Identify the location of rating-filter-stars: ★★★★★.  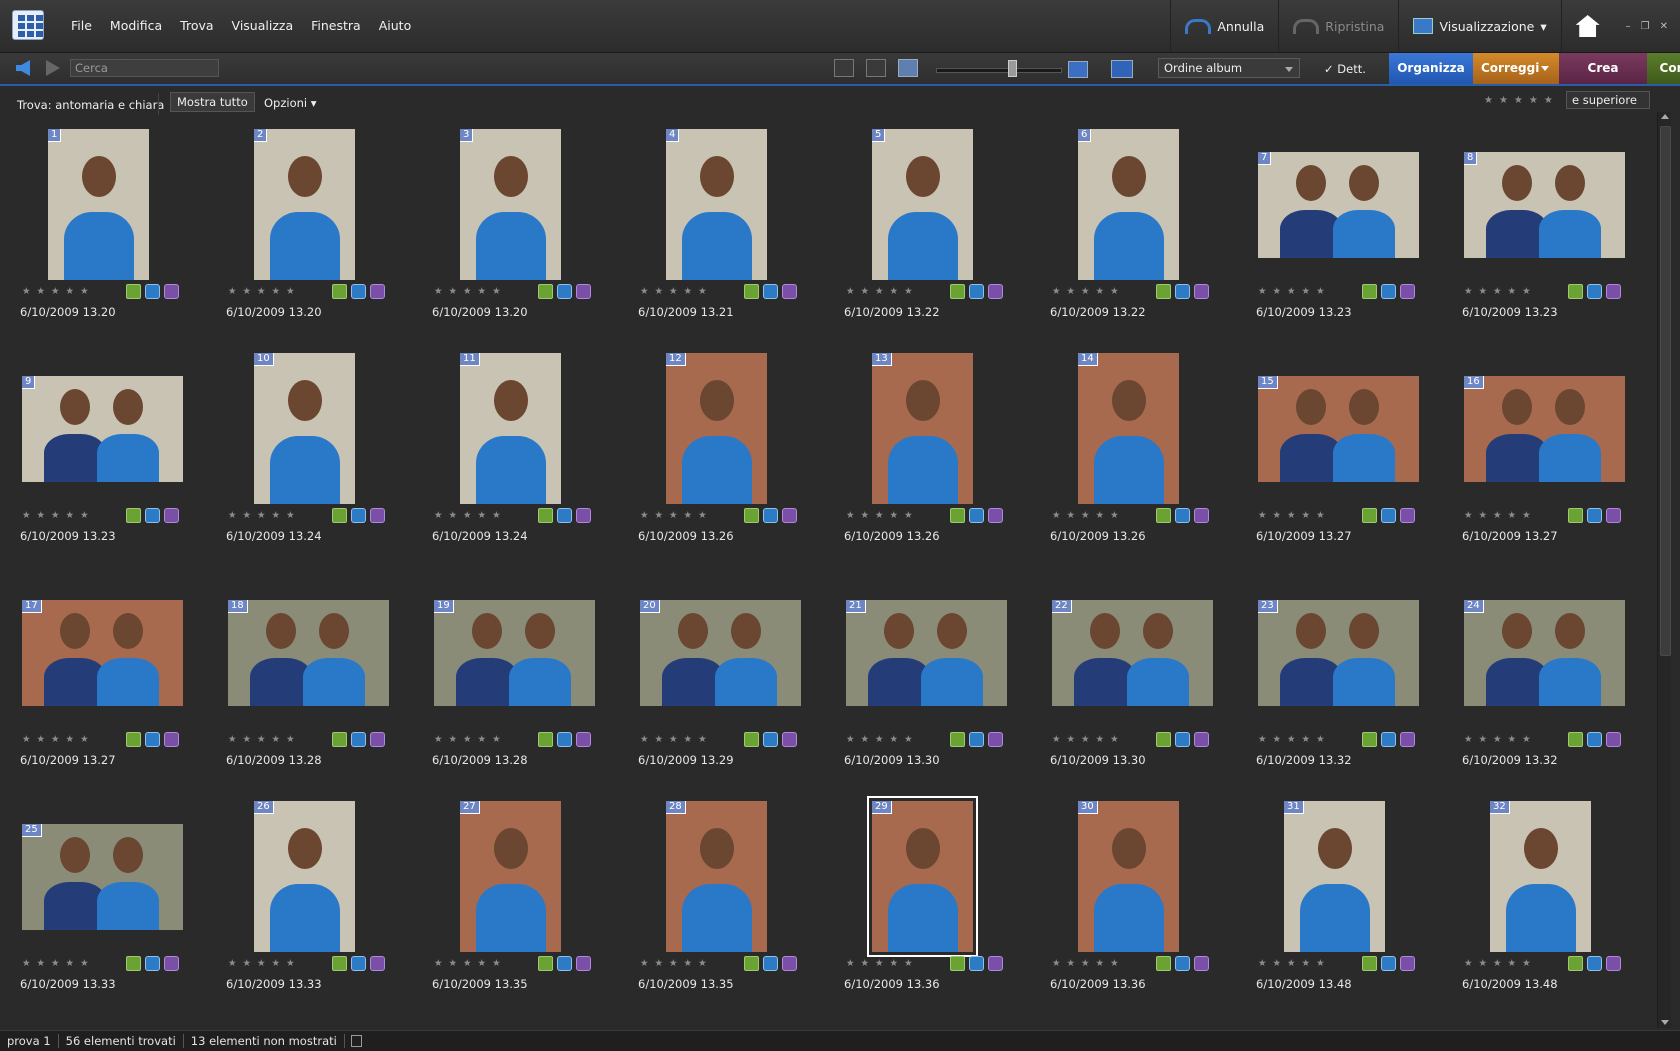
(1521, 100).